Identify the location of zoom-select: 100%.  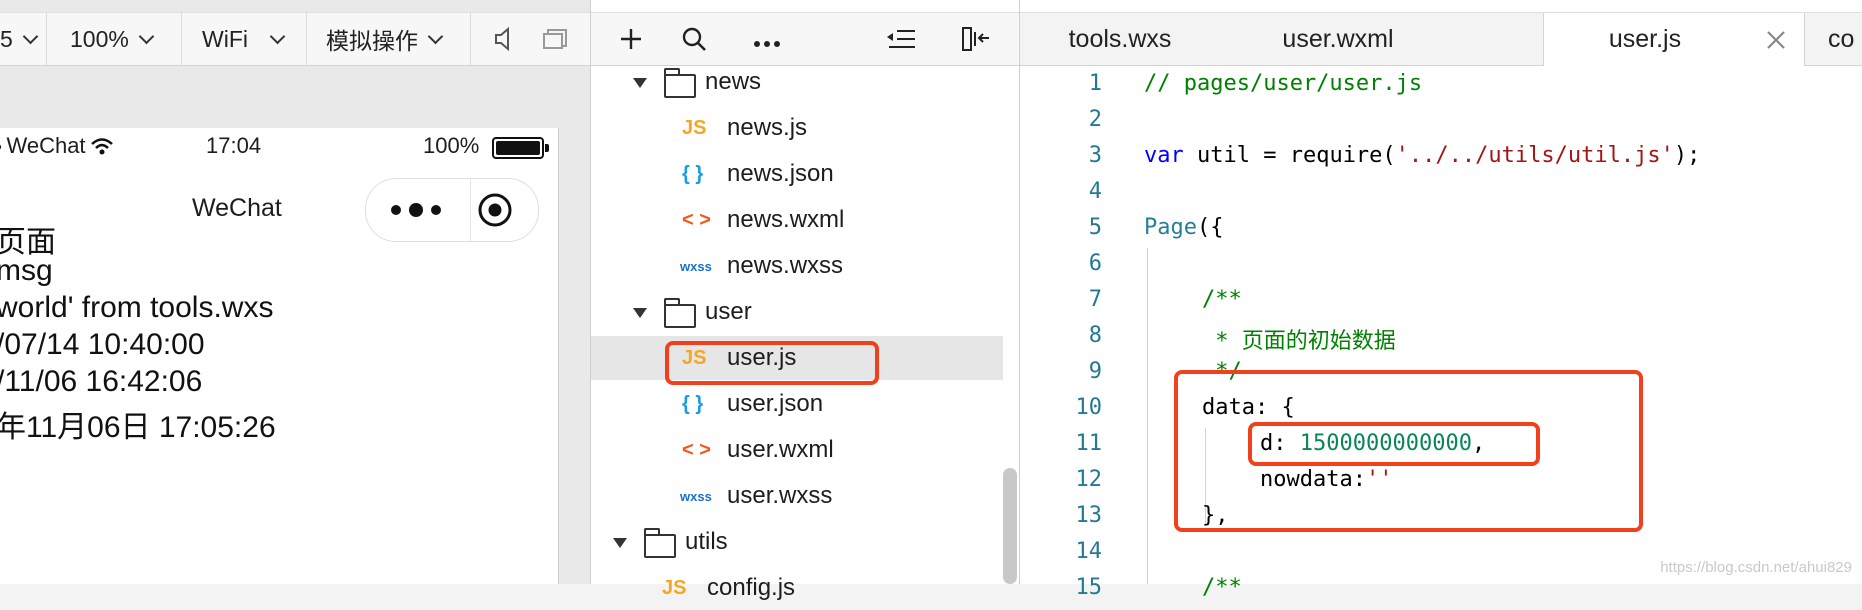
(112, 39).